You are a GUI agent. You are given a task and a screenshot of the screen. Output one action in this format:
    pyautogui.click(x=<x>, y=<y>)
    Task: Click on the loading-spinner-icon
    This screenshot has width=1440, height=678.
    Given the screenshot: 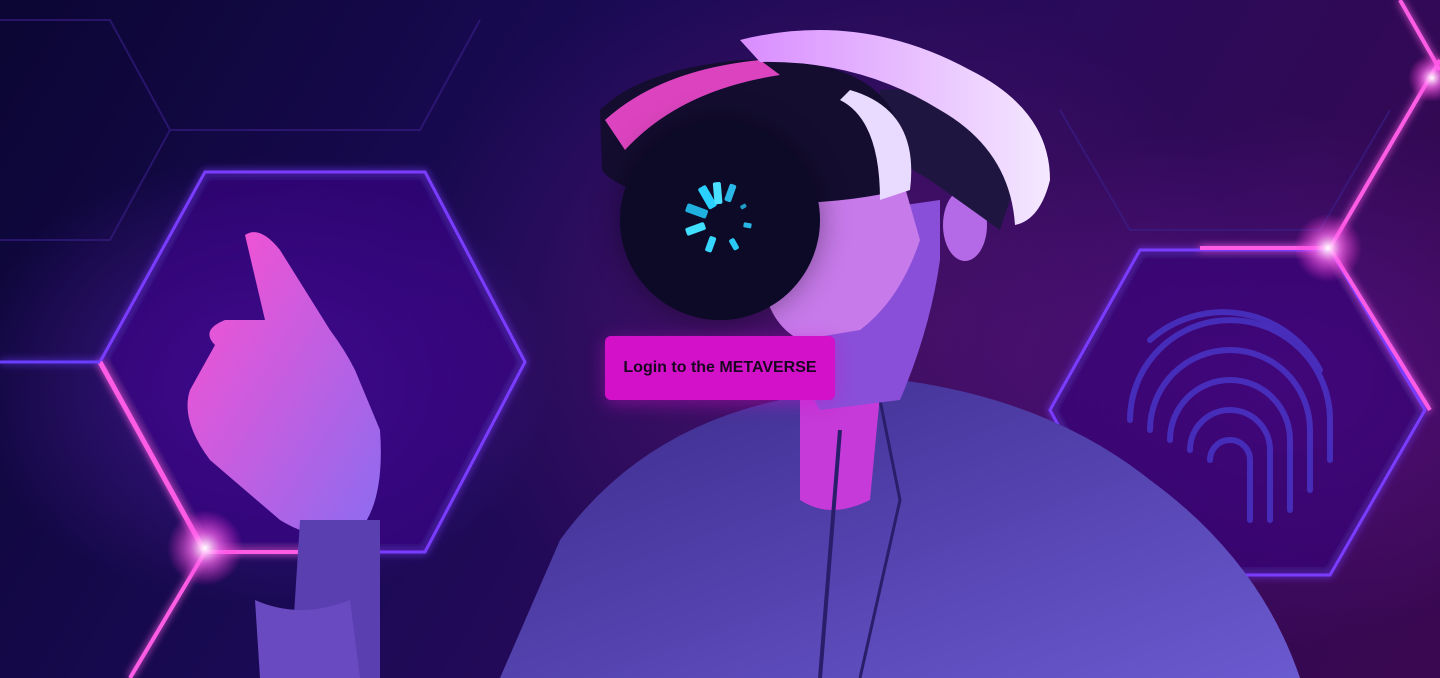 What is the action you would take?
    pyautogui.click(x=718, y=217)
    